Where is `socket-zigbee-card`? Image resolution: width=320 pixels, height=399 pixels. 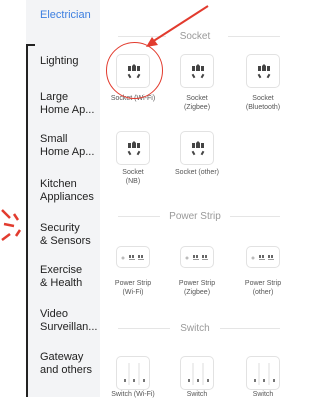
socket-zigbee-card is located at coordinates (197, 71).